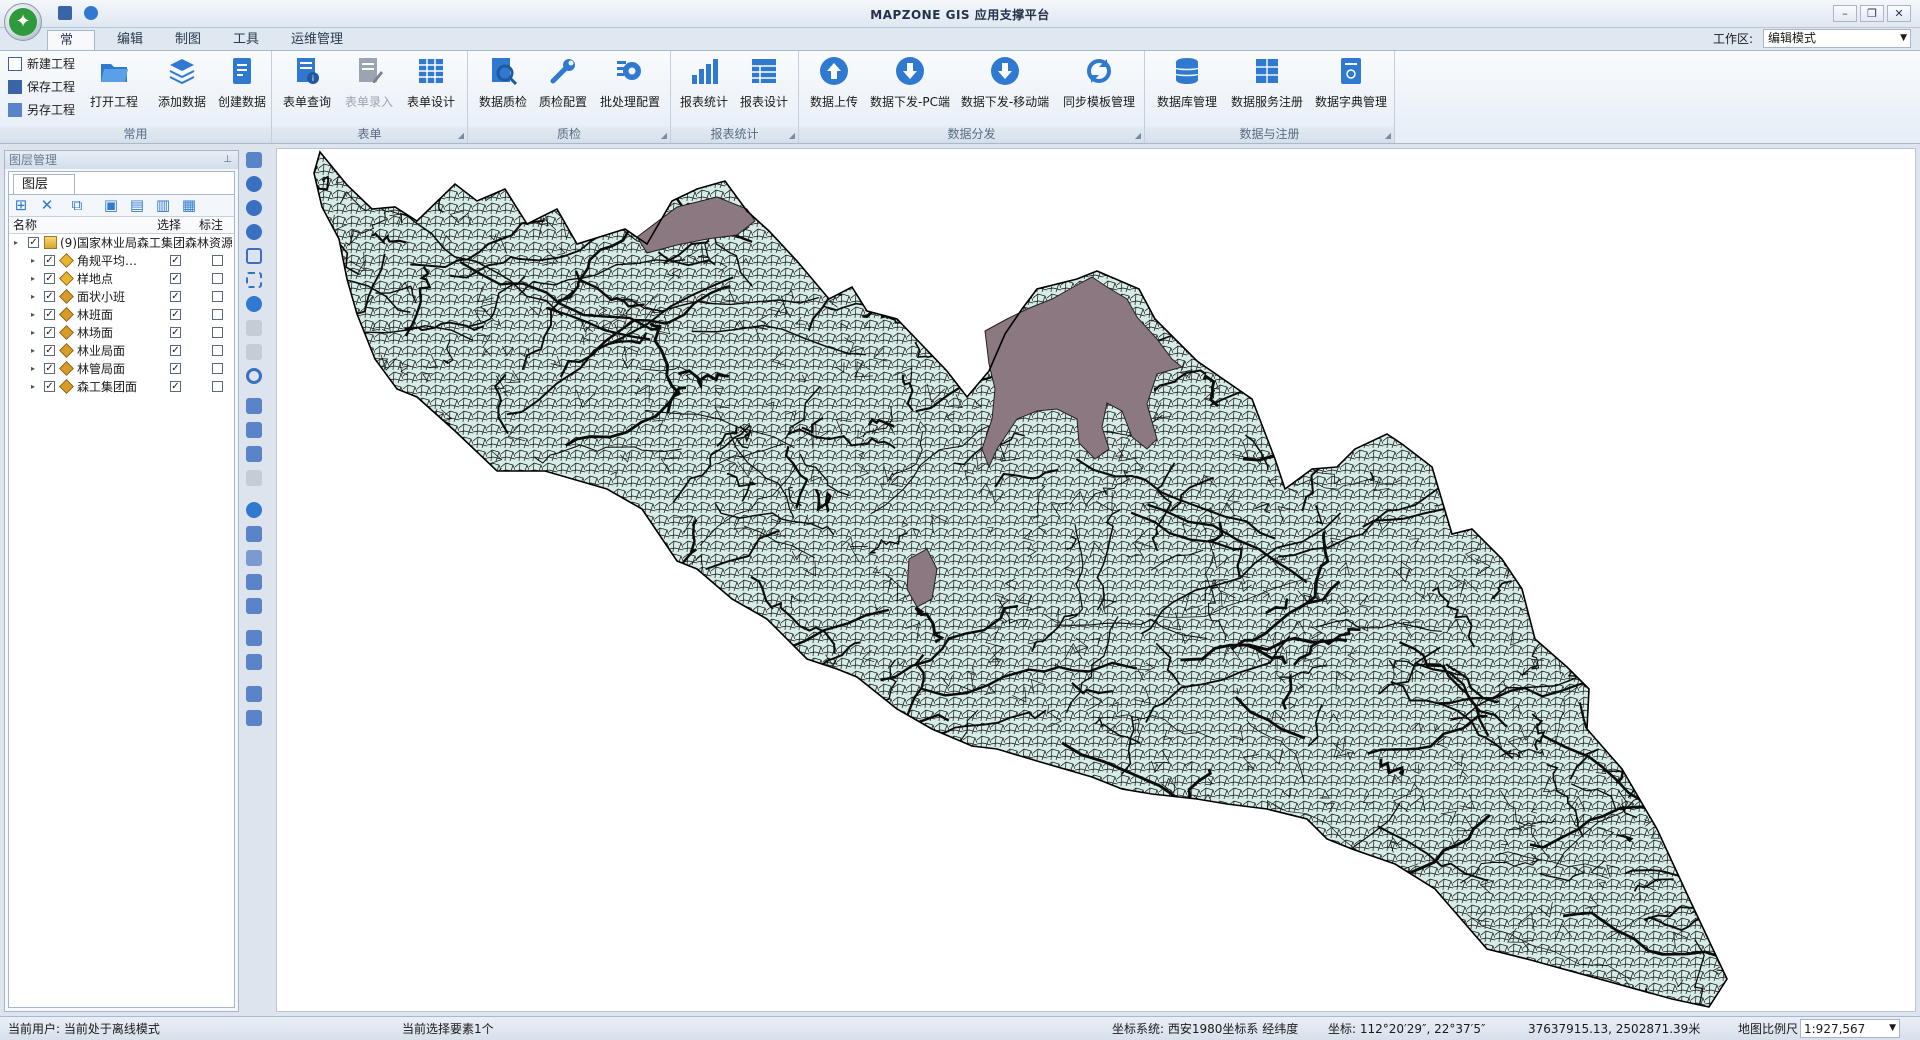  Describe the element at coordinates (1837, 38) in the screenshot. I see `workspace-select: 编辑模式 ▼` at that location.